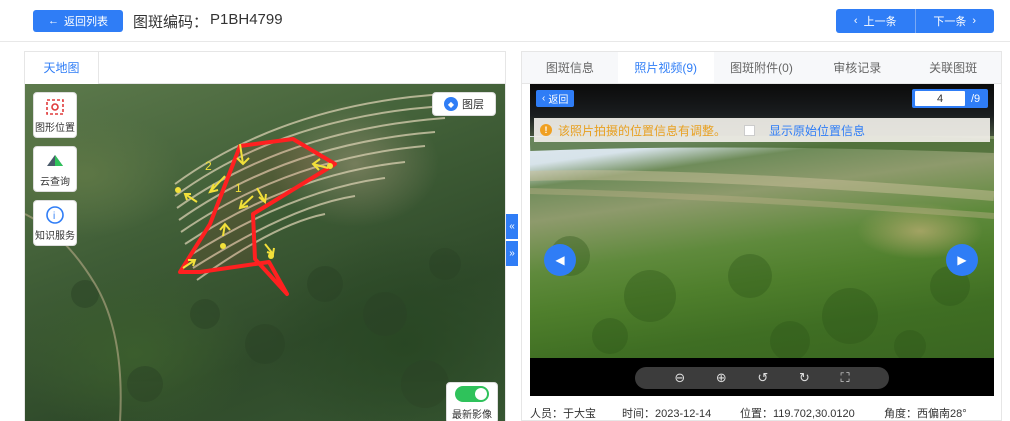 This screenshot has width=1010, height=421. I want to click on top-bar: ← 返回列表 图斑编码： P1BH4799 ‹ 上一条 下一条 ›, so click(505, 21).